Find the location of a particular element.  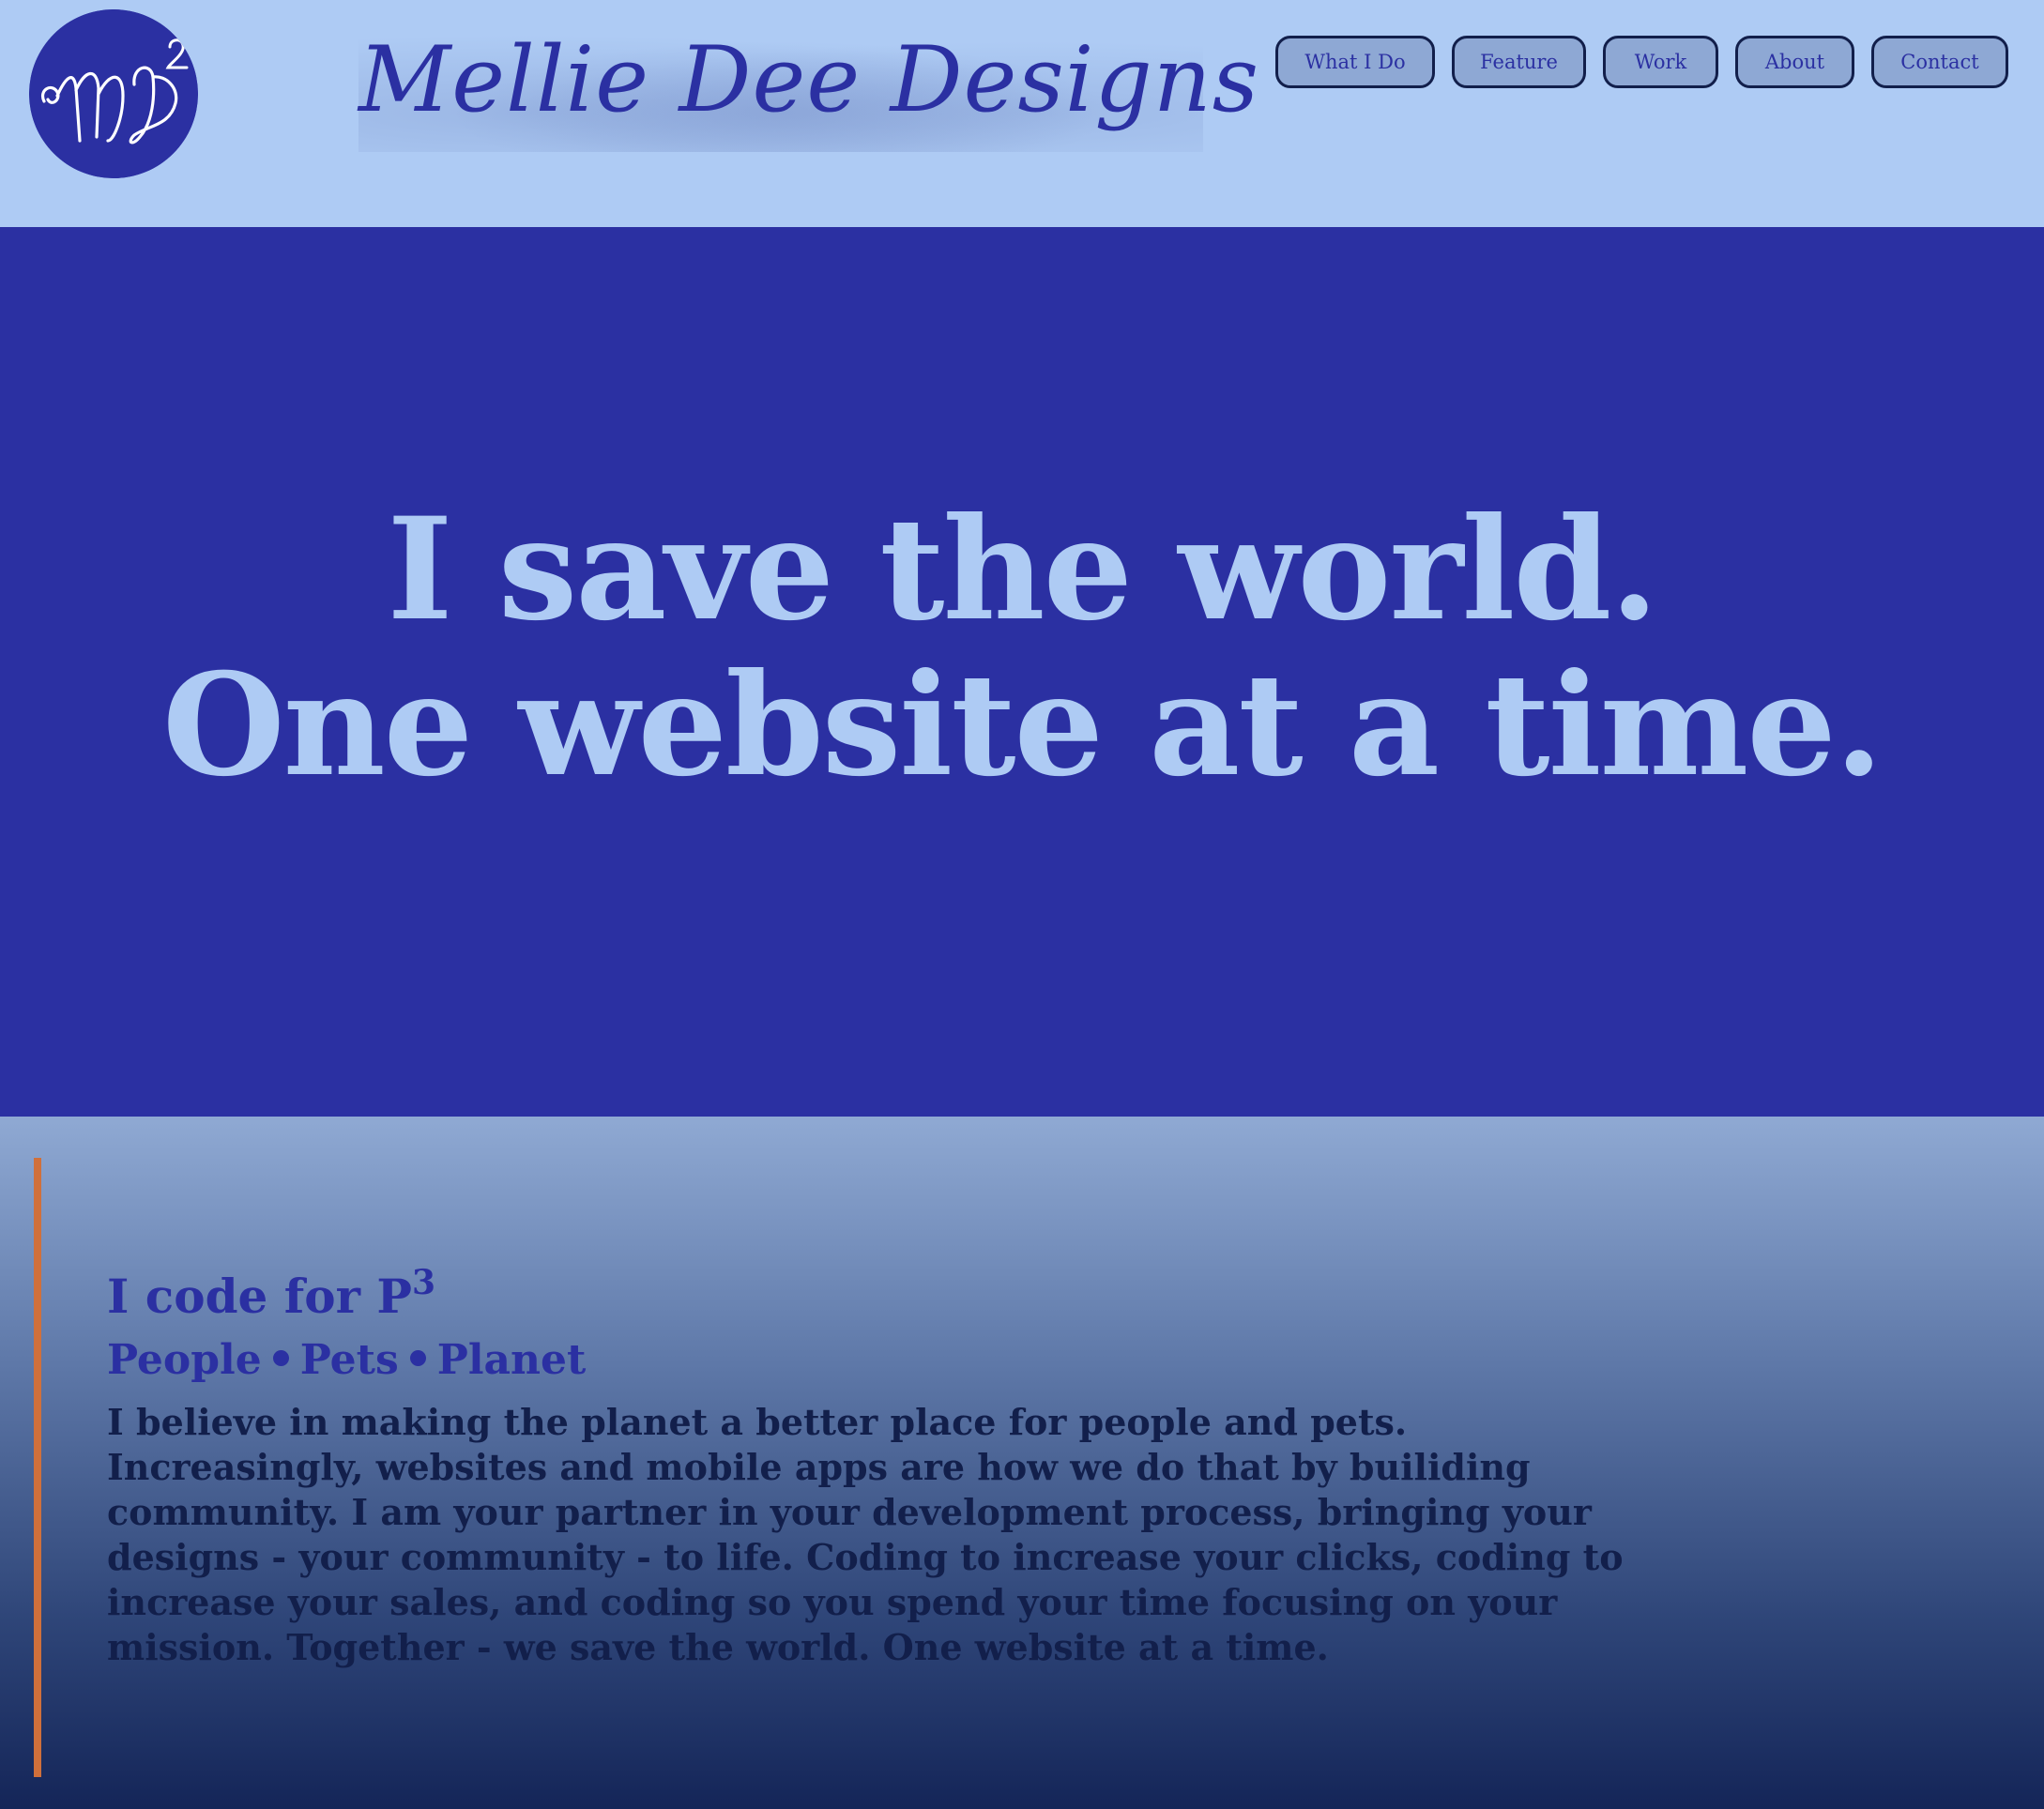

pillar-pets: Pets is located at coordinates (349, 1360).